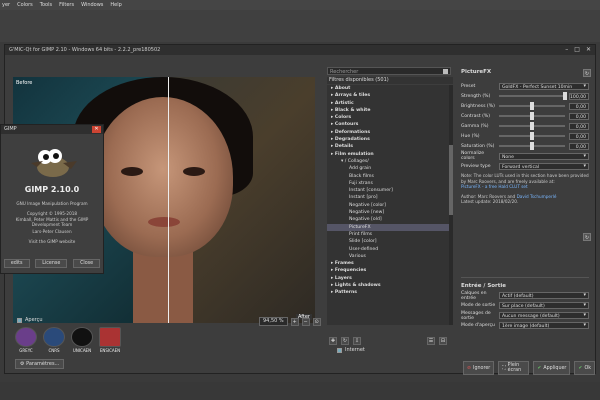 The image size is (600, 400). What do you see at coordinates (30, 320) in the screenshot?
I see `apercu-toggle: Aperçu` at bounding box center [30, 320].